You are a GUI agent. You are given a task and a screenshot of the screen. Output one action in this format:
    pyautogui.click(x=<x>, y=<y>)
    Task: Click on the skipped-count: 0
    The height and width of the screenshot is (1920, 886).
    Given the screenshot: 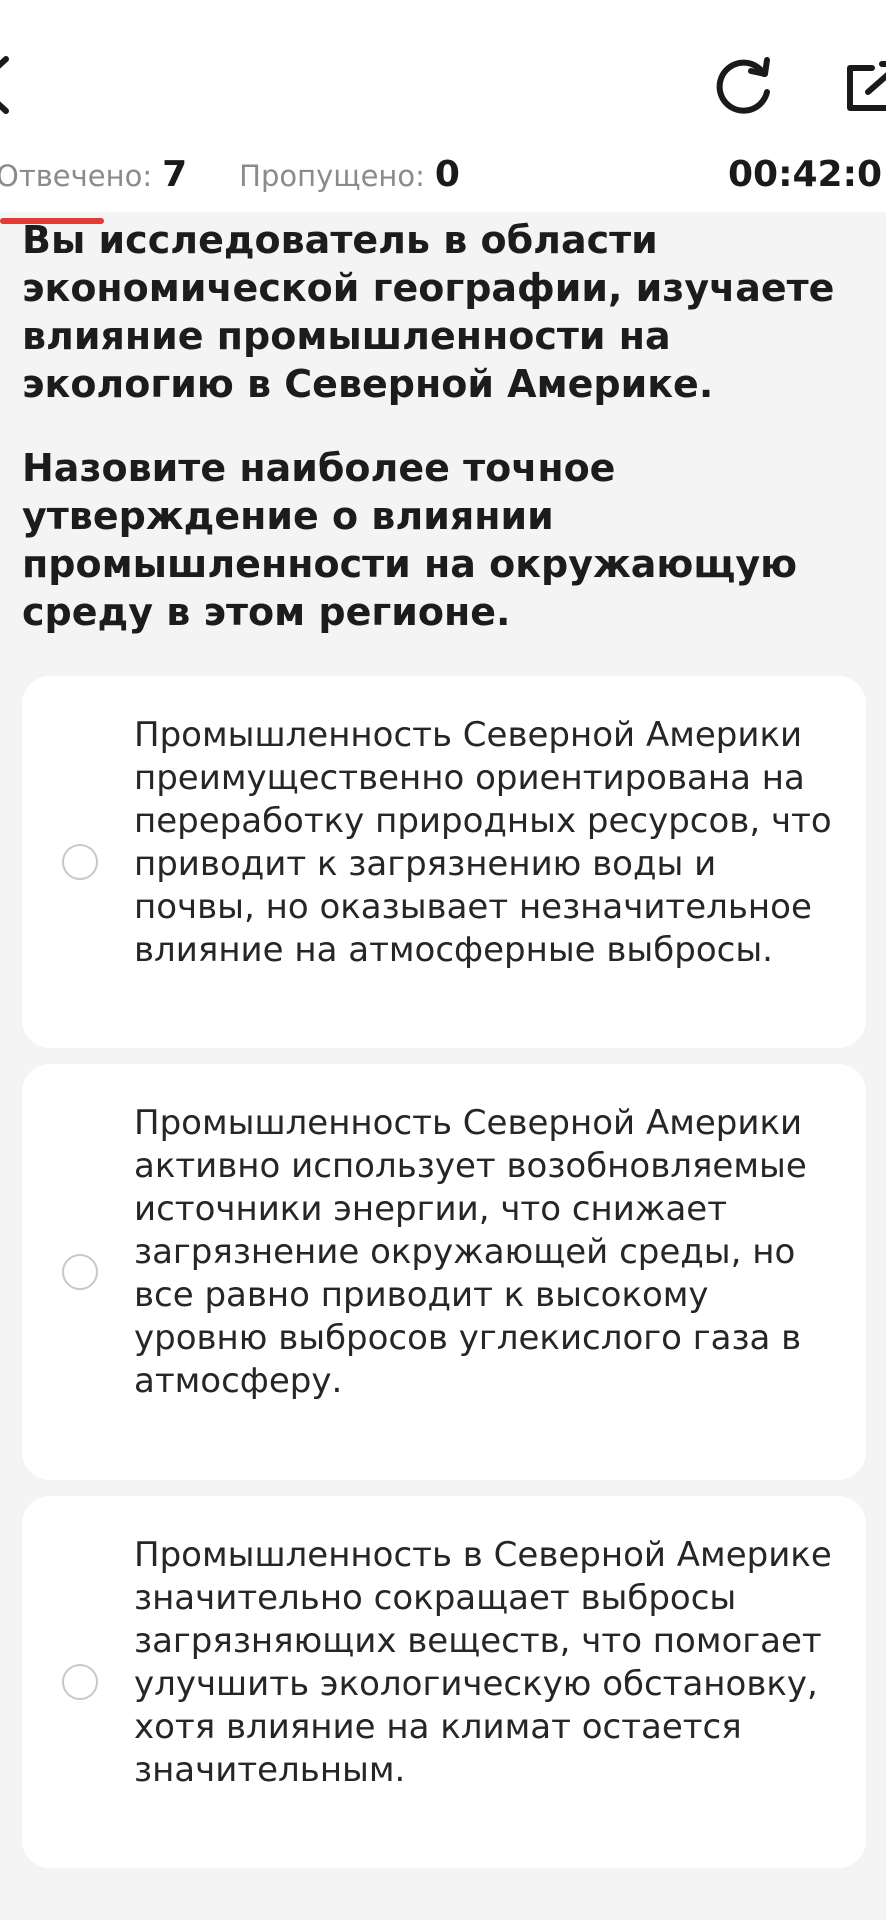 What is the action you would take?
    pyautogui.click(x=447, y=174)
    